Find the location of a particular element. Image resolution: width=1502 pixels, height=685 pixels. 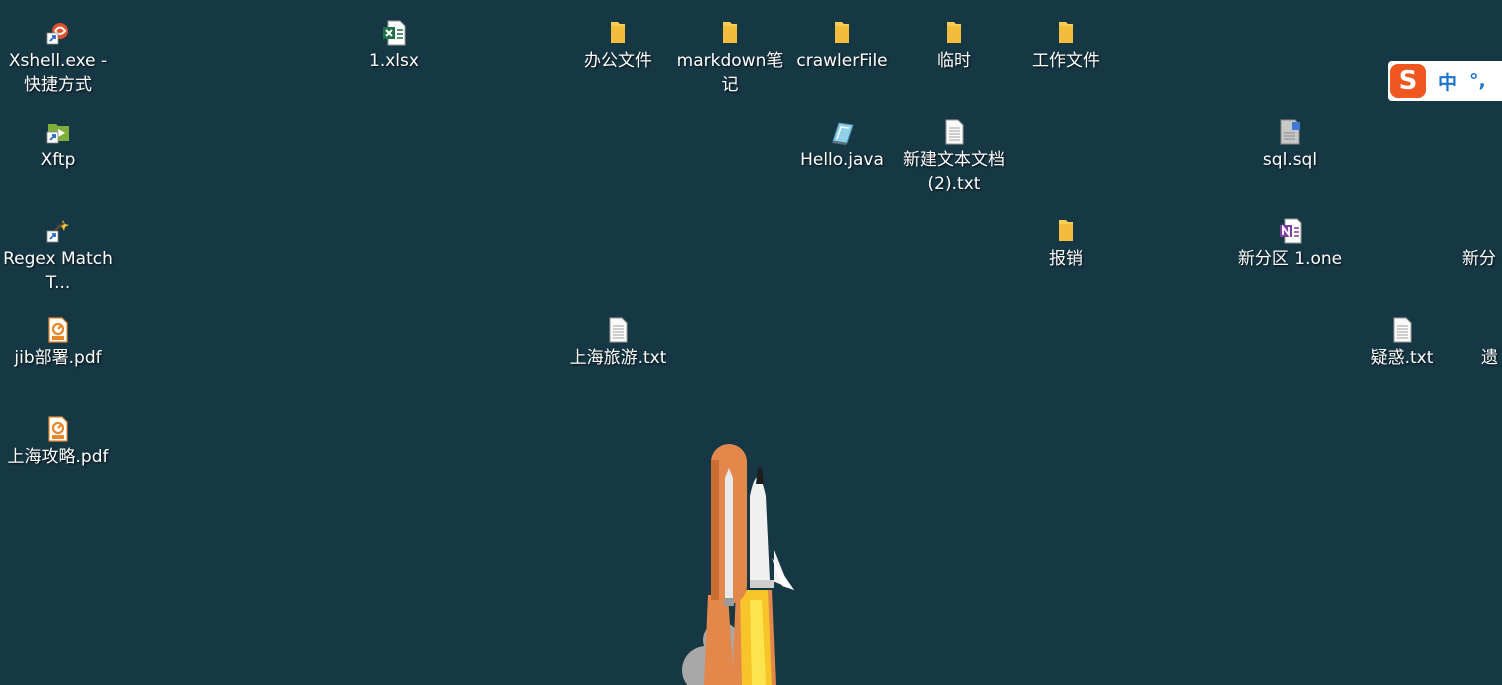

icon-label: 办公文件 is located at coordinates (618, 61).